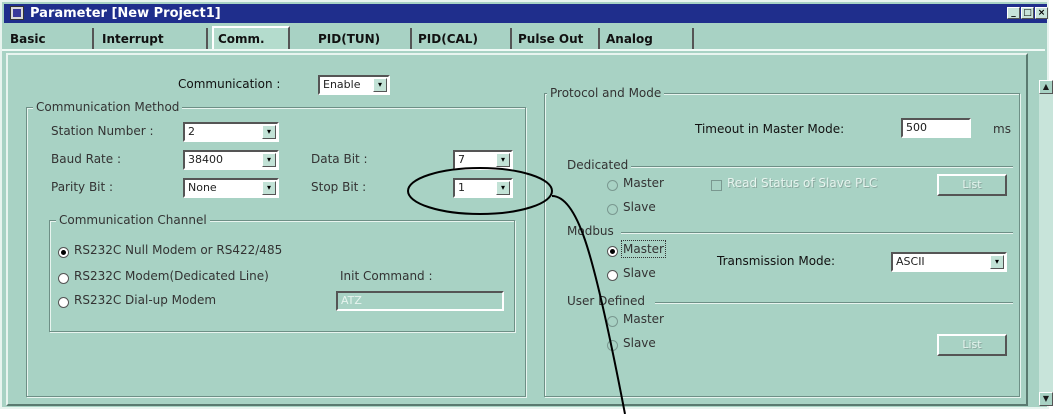  I want to click on callout-leader-line, so click(588, 304).